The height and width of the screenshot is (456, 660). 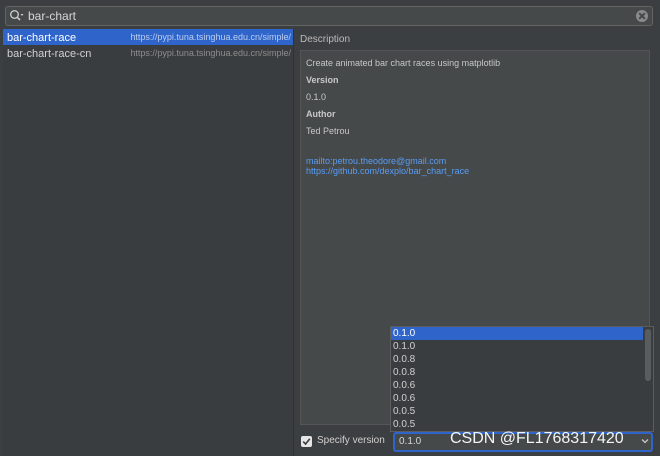 What do you see at coordinates (42, 38) in the screenshot?
I see `package-name: bar-chart-race` at bounding box center [42, 38].